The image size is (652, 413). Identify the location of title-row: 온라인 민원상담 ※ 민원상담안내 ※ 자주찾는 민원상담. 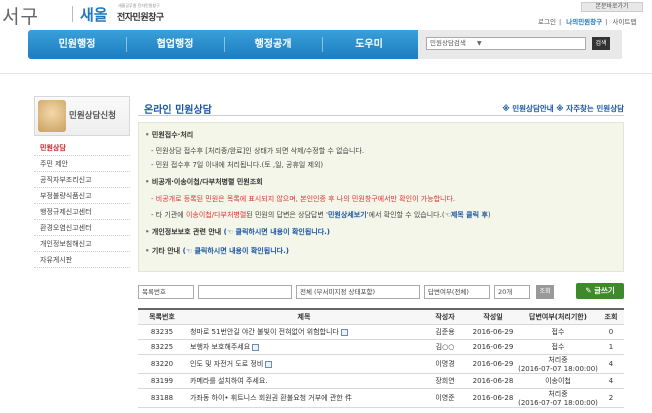
(381, 106).